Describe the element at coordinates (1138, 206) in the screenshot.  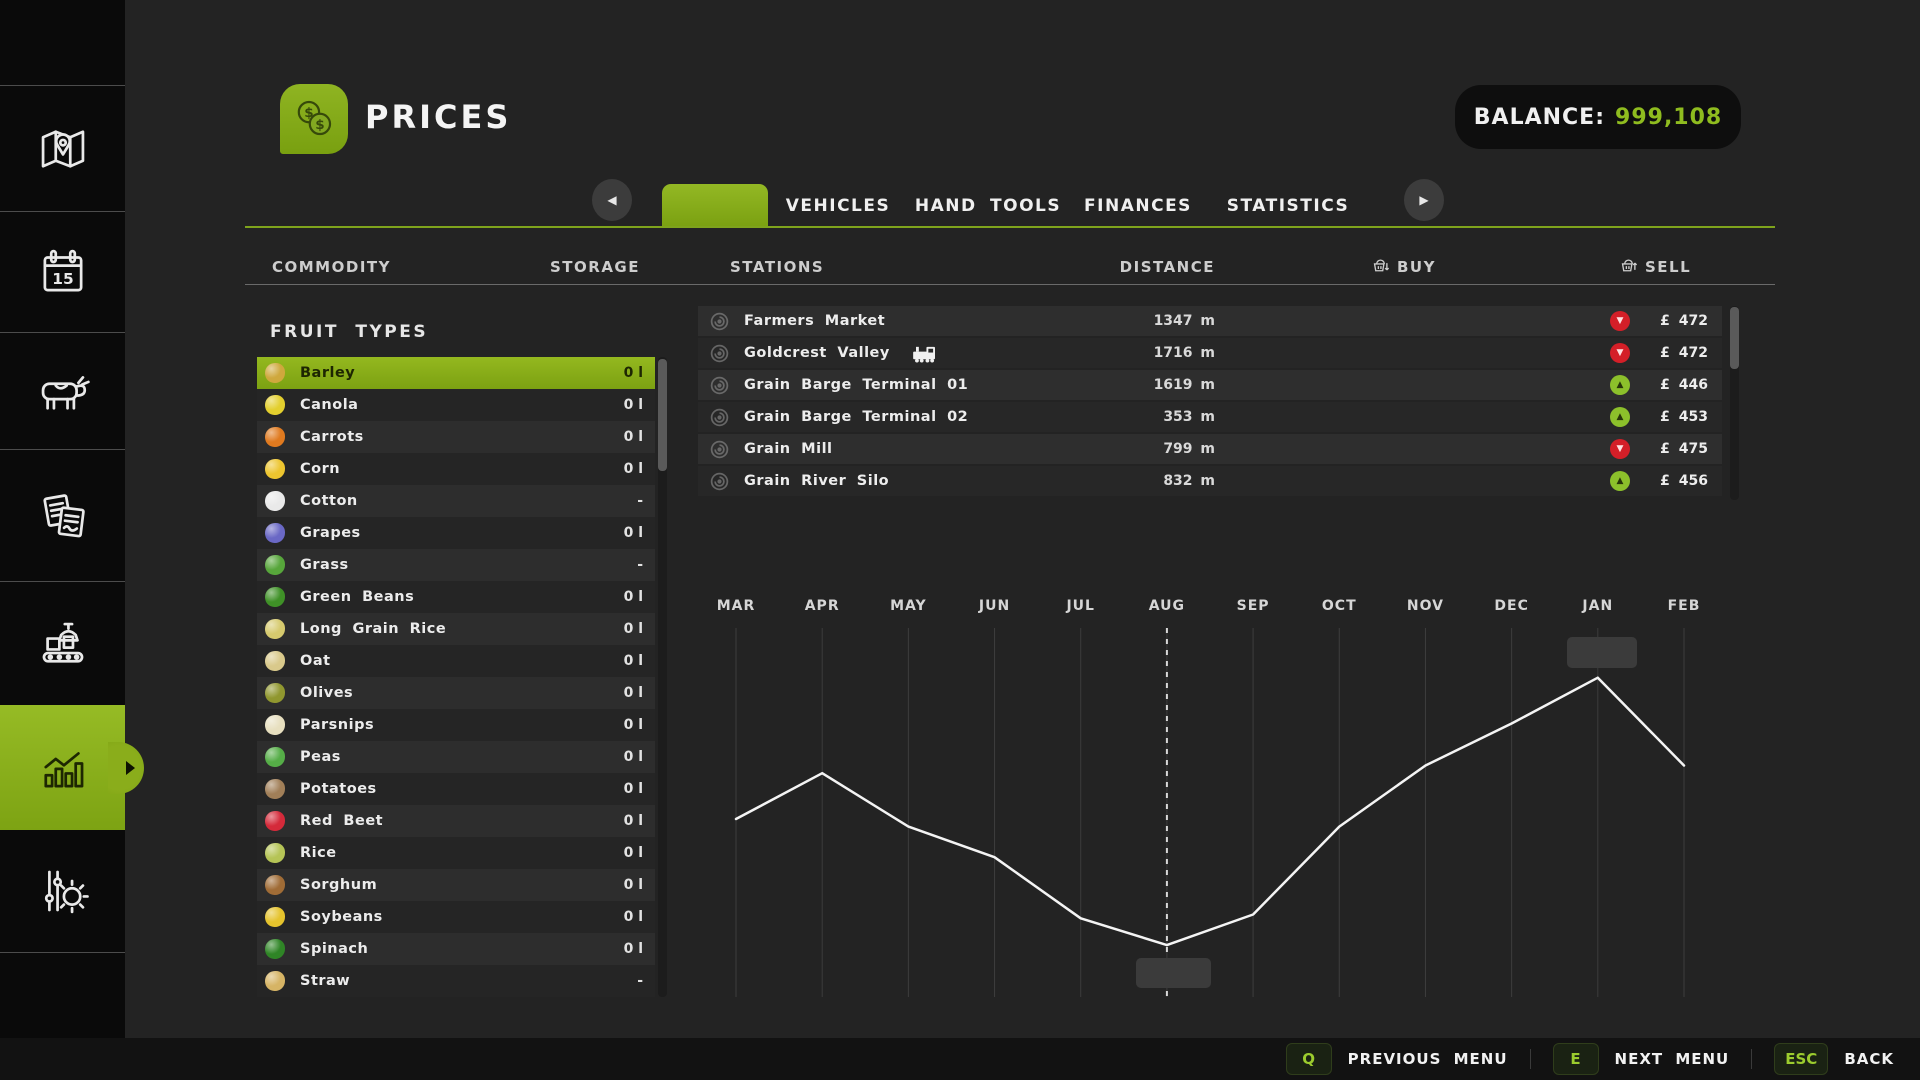
I see `tab-item: FINANCES` at that location.